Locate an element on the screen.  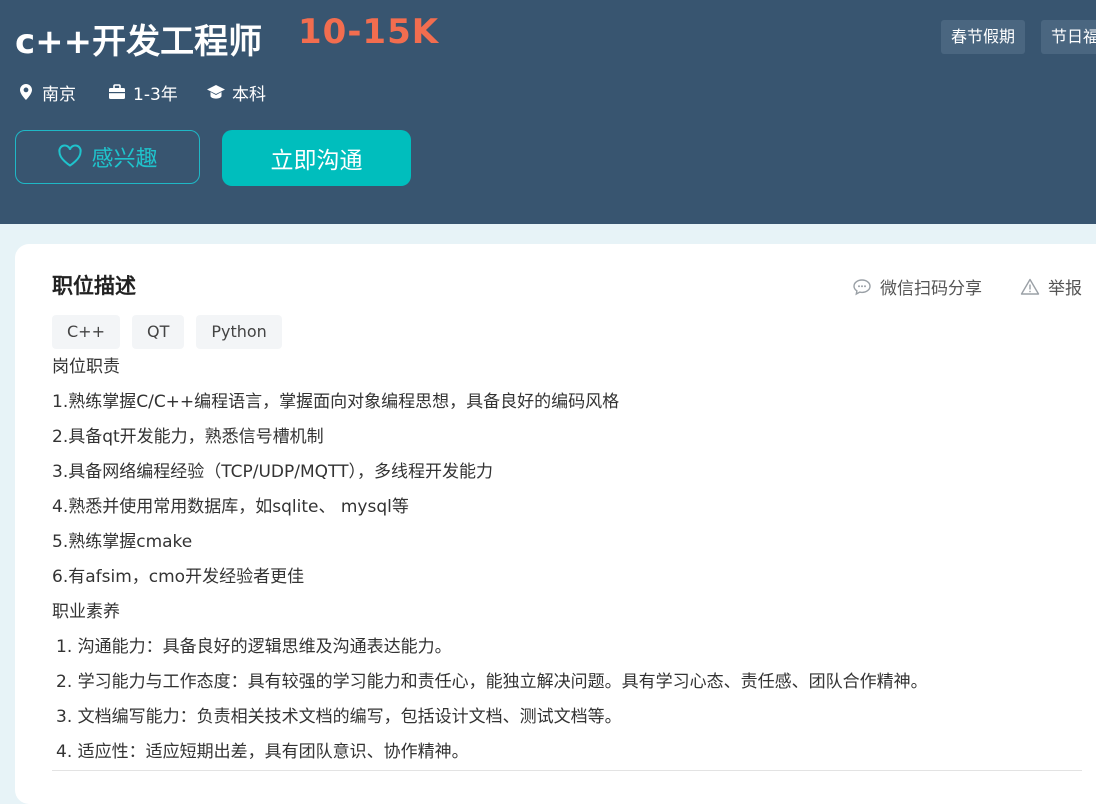
report-link: 举报 is located at coordinates (1051, 286).